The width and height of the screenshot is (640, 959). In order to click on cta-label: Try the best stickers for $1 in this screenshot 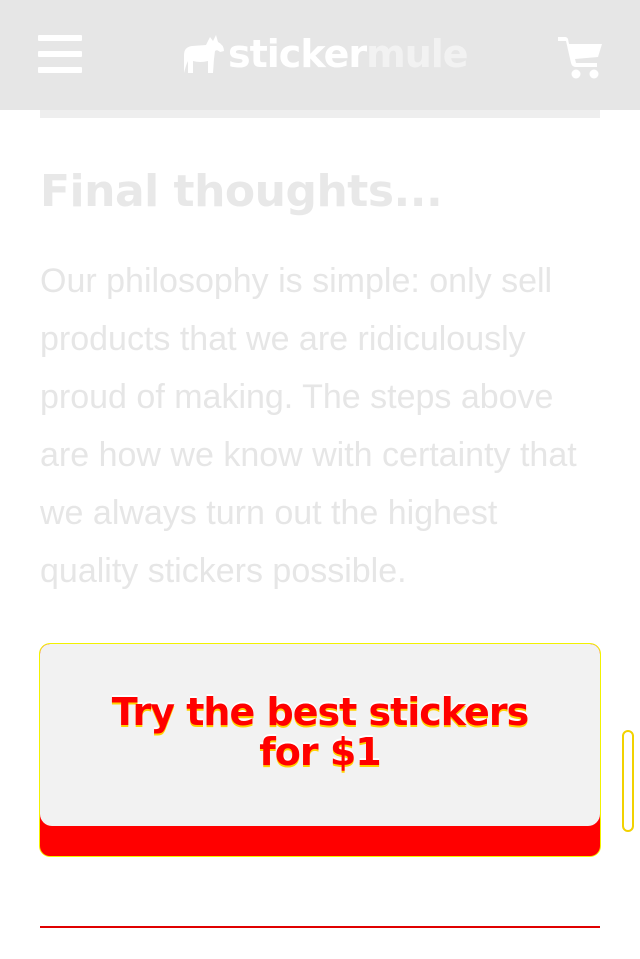, I will do `click(320, 732)`.